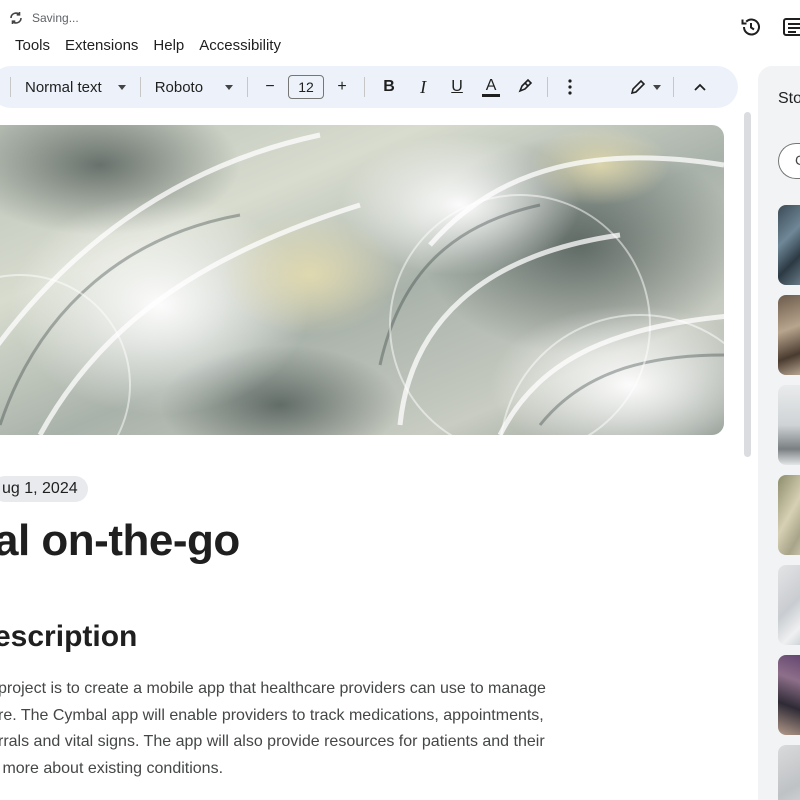  What do you see at coordinates (168, 45) in the screenshot?
I see `menu-help: Help` at bounding box center [168, 45].